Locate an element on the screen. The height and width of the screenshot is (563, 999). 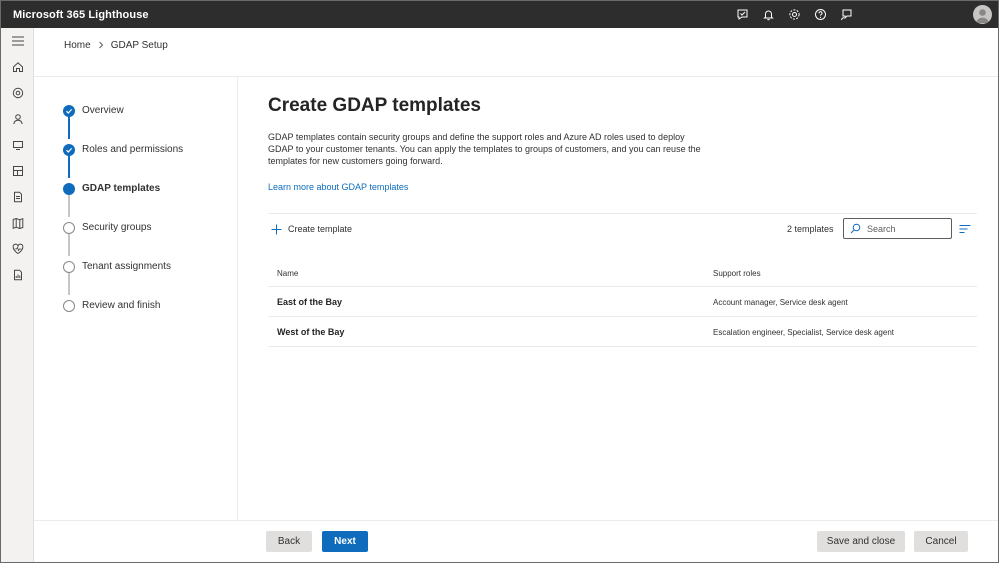
save-and-close-button: Save and close is located at coordinates (861, 541).